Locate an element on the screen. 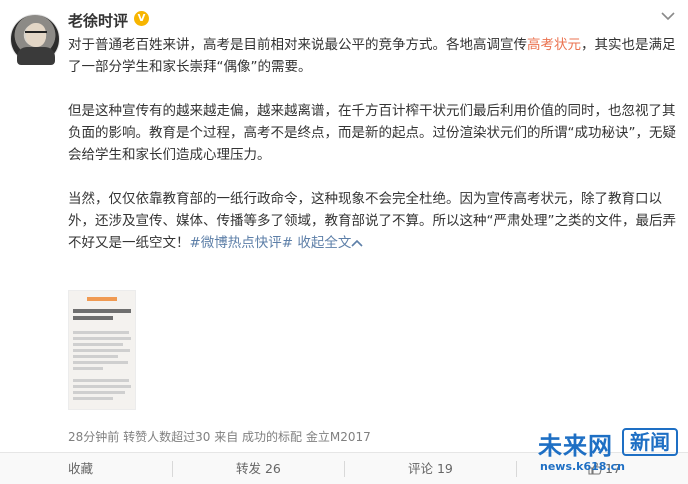 Image resolution: width=688 pixels, height=484 pixels. watermark-logo: 未来网 新闻 news.k618.cn is located at coordinates (609, 454).